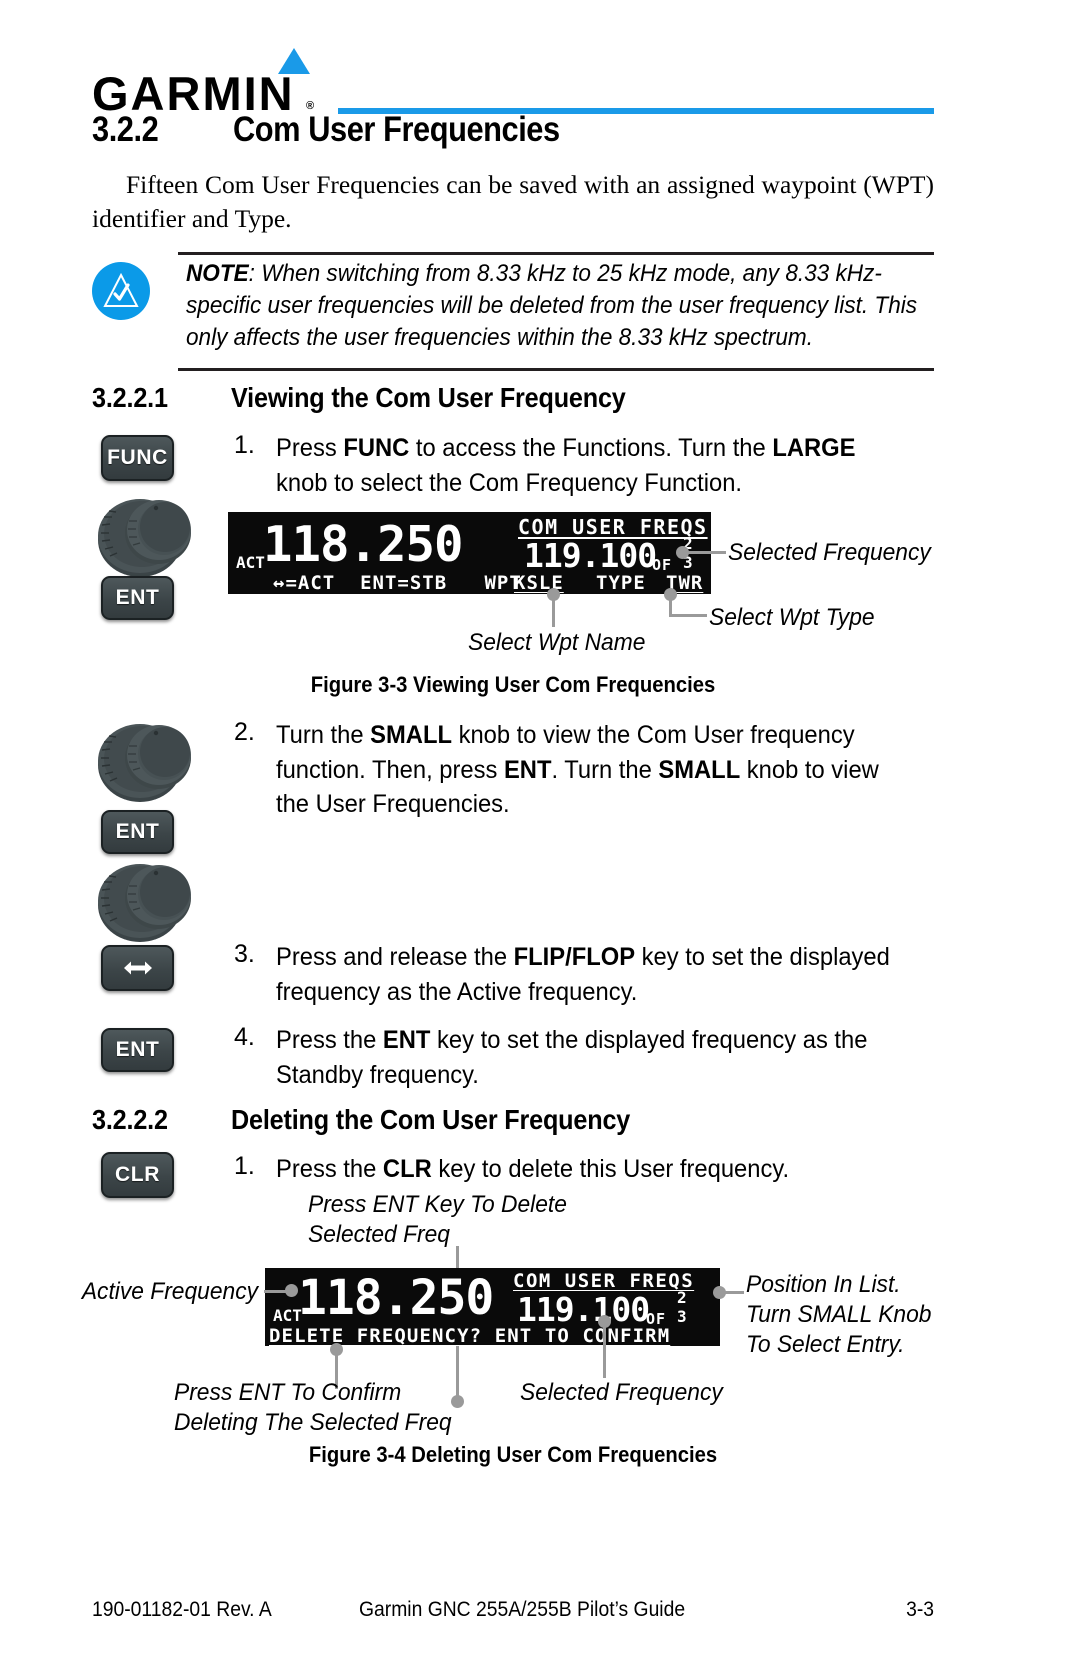 The height and width of the screenshot is (1669, 1080). I want to click on step-1-number: 1., so click(244, 445).